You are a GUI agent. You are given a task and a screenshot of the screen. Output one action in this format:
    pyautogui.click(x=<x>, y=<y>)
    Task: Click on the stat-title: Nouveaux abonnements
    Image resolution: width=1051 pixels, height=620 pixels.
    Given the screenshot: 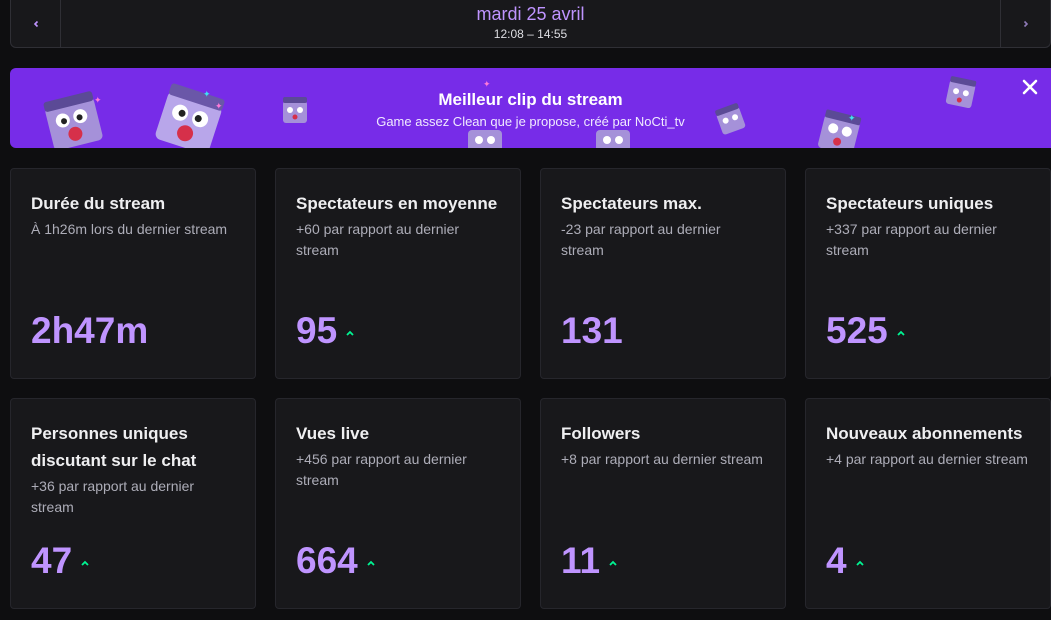 What is the action you would take?
    pyautogui.click(x=924, y=433)
    